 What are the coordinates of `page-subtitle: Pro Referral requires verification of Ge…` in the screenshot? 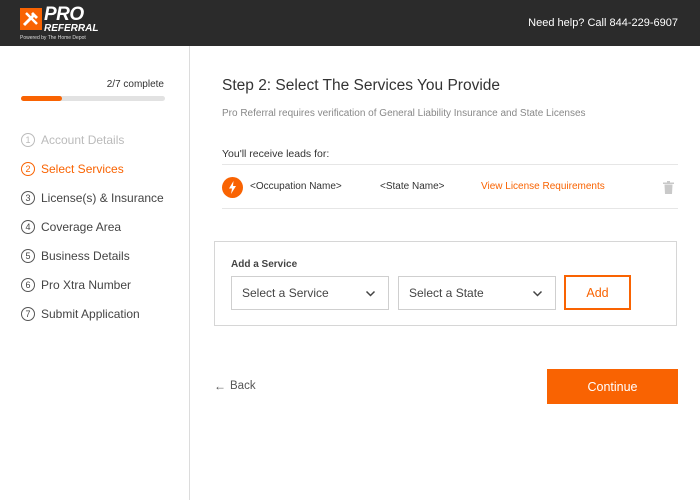 It's located at (404, 113).